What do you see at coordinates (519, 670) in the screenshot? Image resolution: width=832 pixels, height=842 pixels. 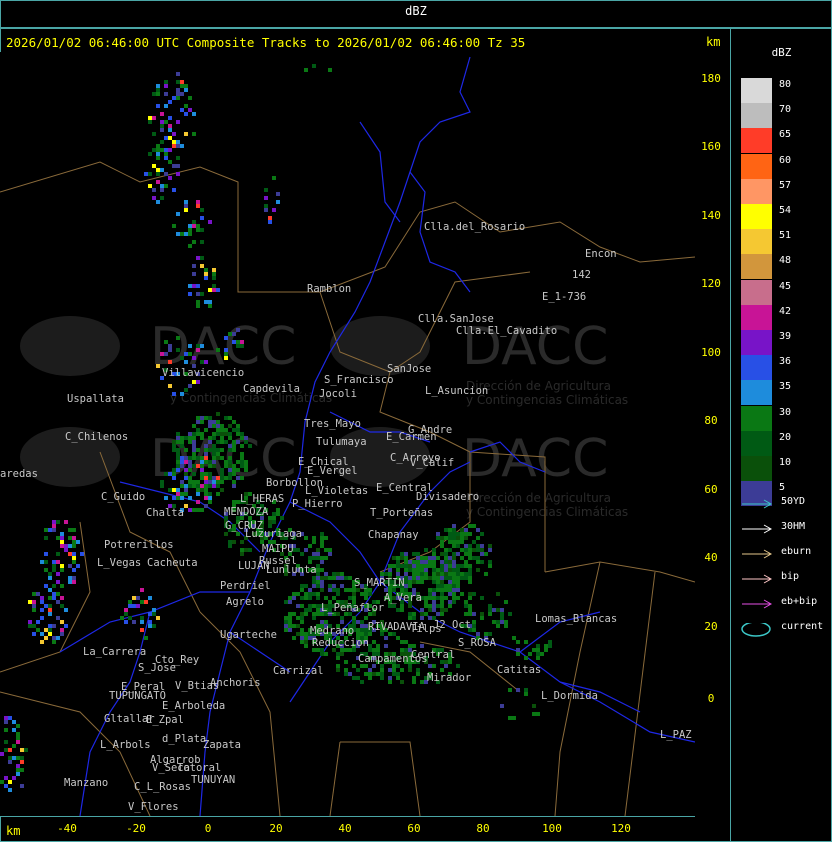 I see `place-label: Catitas` at bounding box center [519, 670].